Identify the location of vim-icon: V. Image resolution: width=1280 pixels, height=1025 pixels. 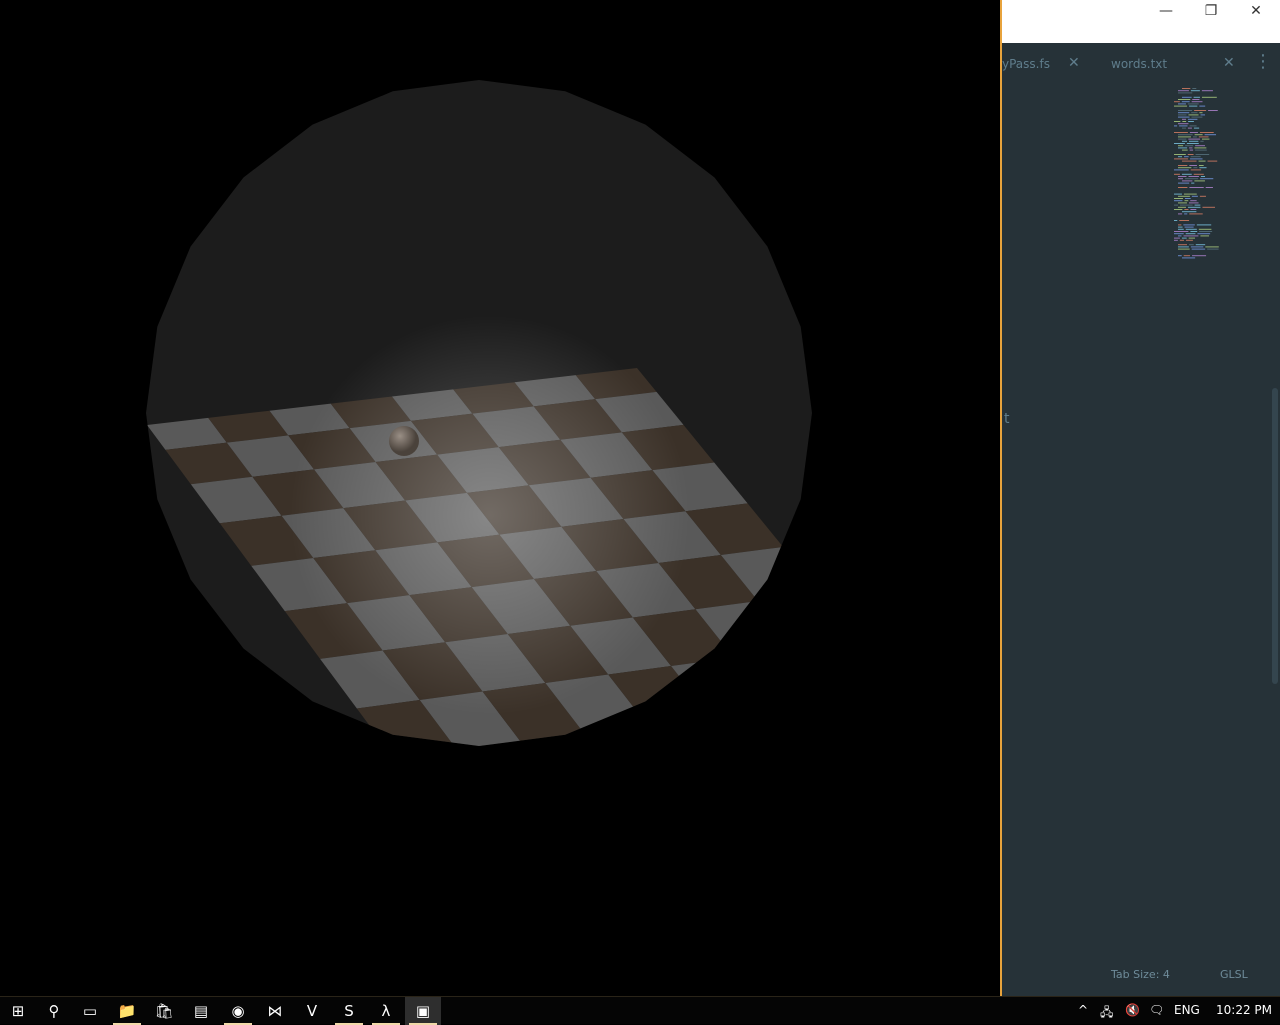
(312, 1011).